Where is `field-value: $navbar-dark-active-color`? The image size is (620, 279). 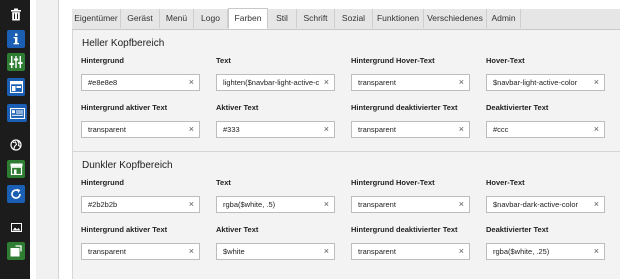
field-value: $navbar-dark-active-color is located at coordinates (536, 204).